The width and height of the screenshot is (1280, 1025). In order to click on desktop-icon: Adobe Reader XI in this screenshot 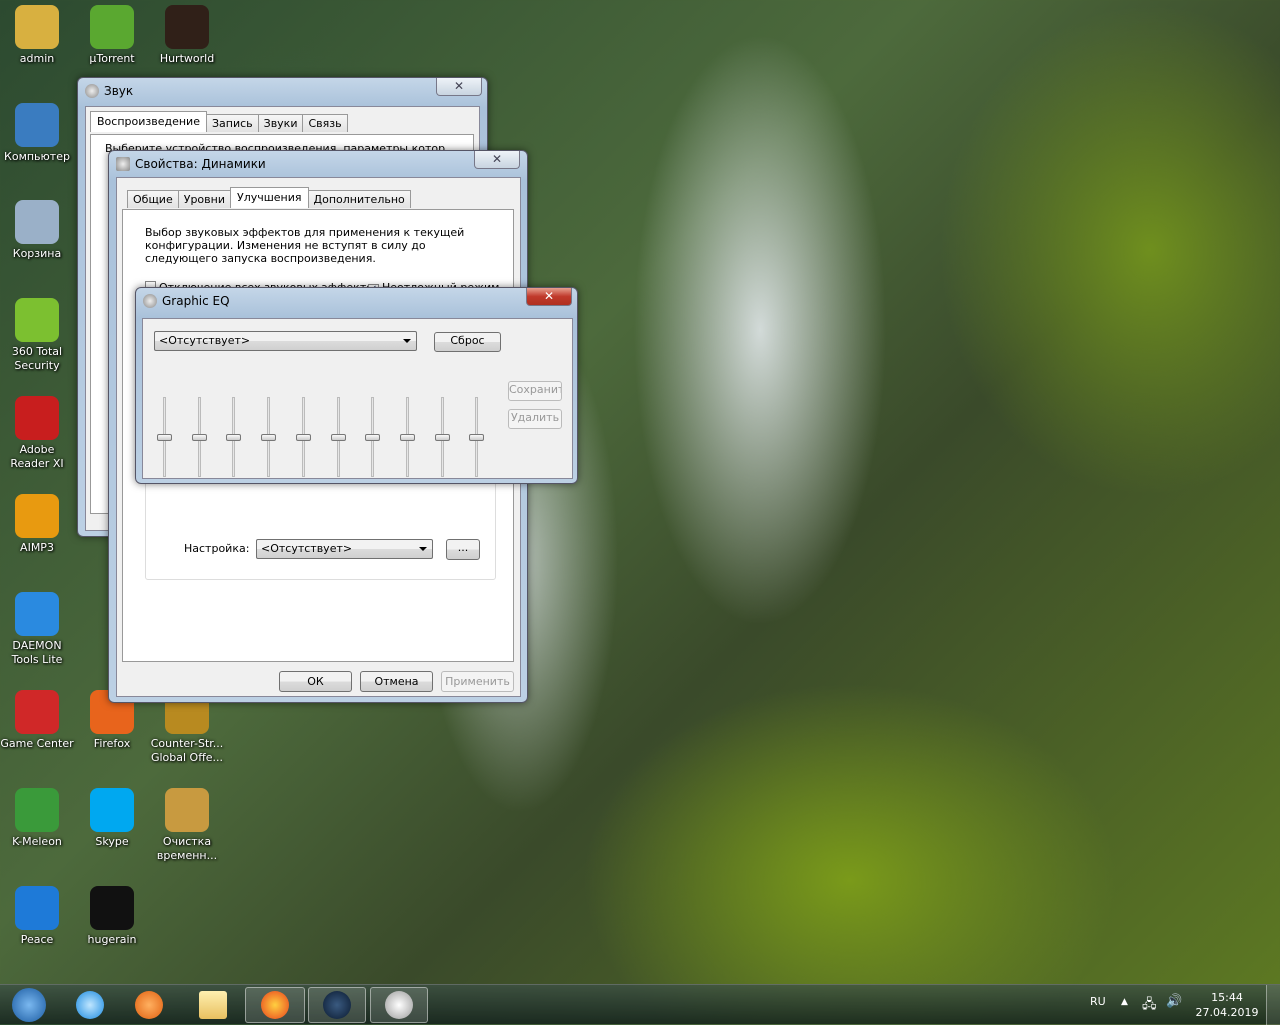, I will do `click(37, 433)`.